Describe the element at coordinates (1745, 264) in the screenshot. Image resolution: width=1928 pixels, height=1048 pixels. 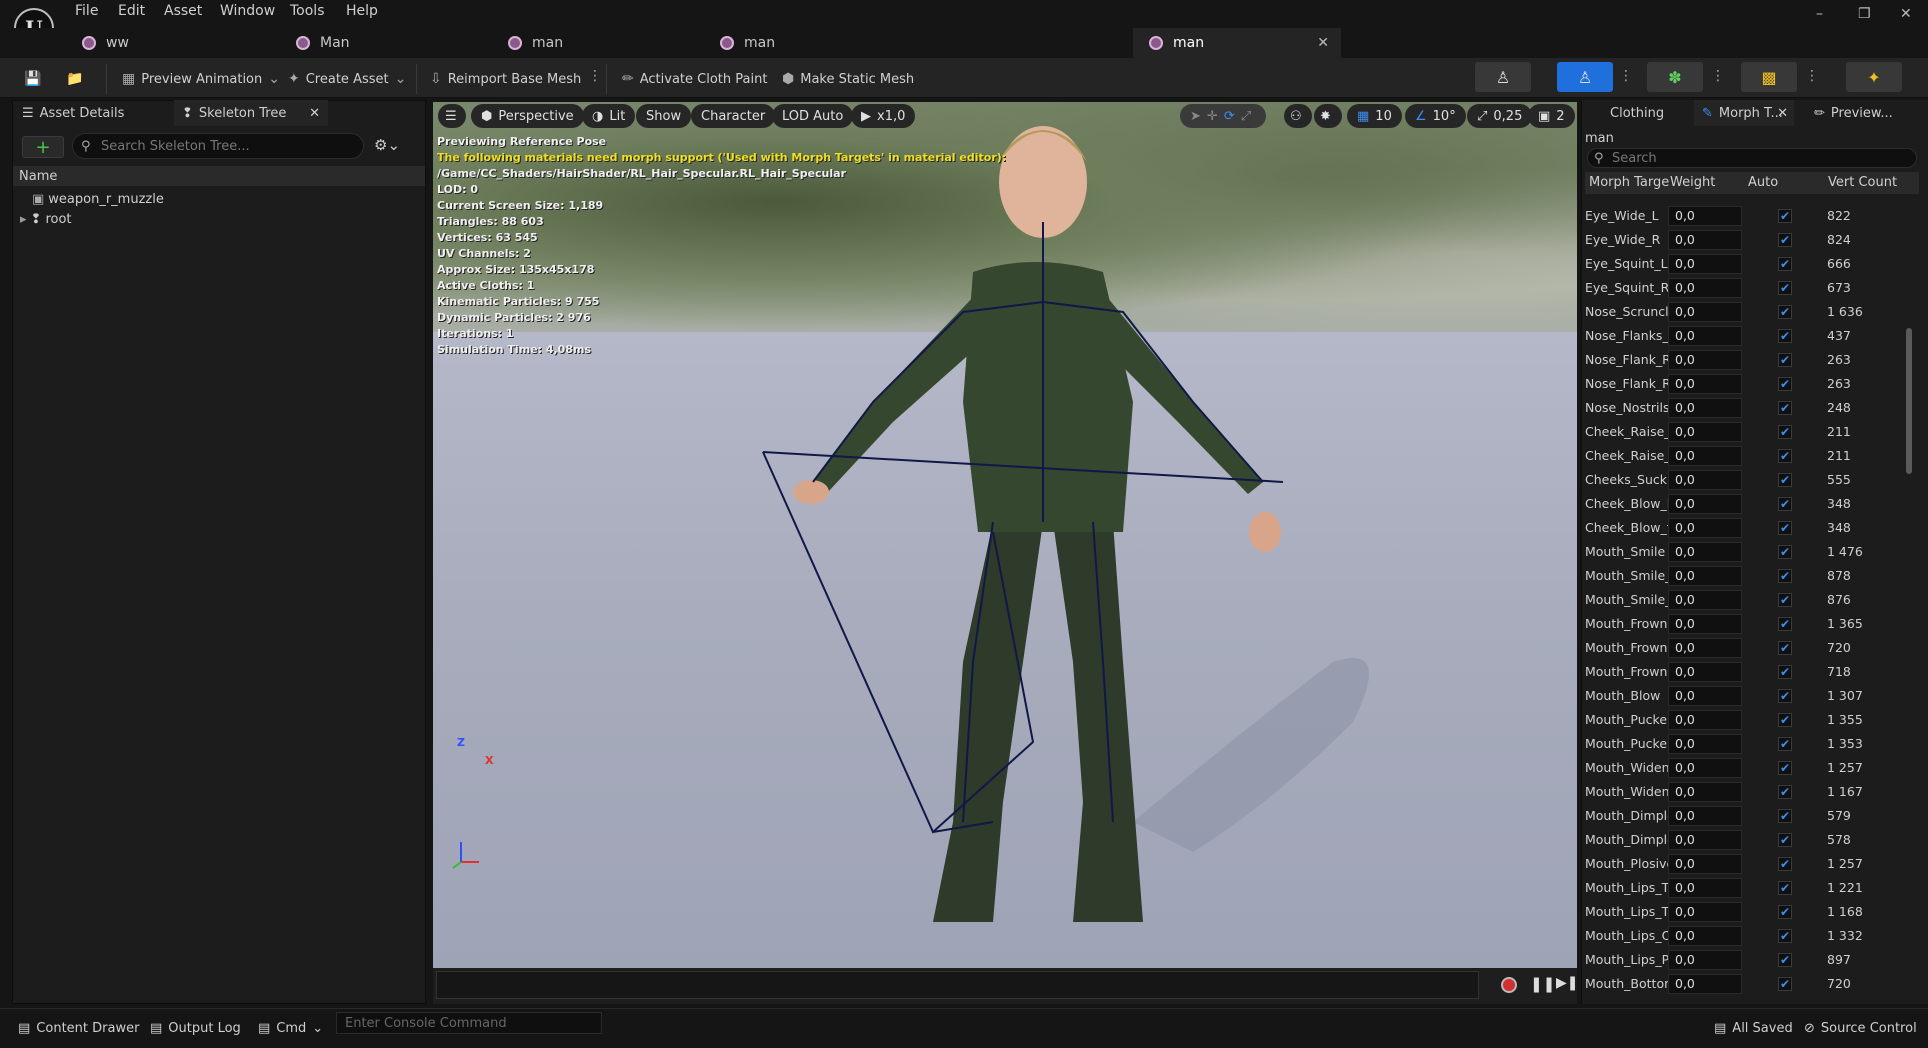
I see `morph-target-row: Eye_Squint_L 0,0 ✔ 666` at that location.